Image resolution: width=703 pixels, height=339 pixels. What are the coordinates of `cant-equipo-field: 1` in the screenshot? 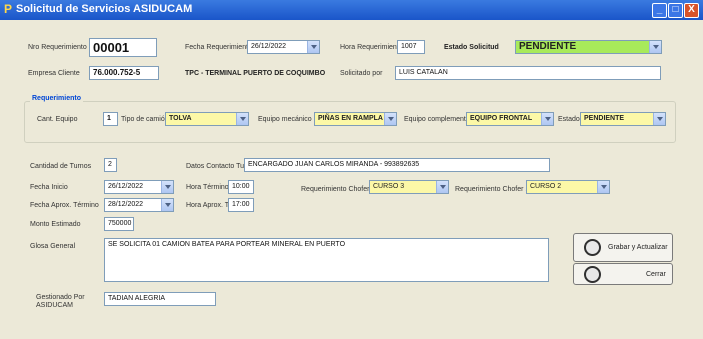 It's located at (110, 119).